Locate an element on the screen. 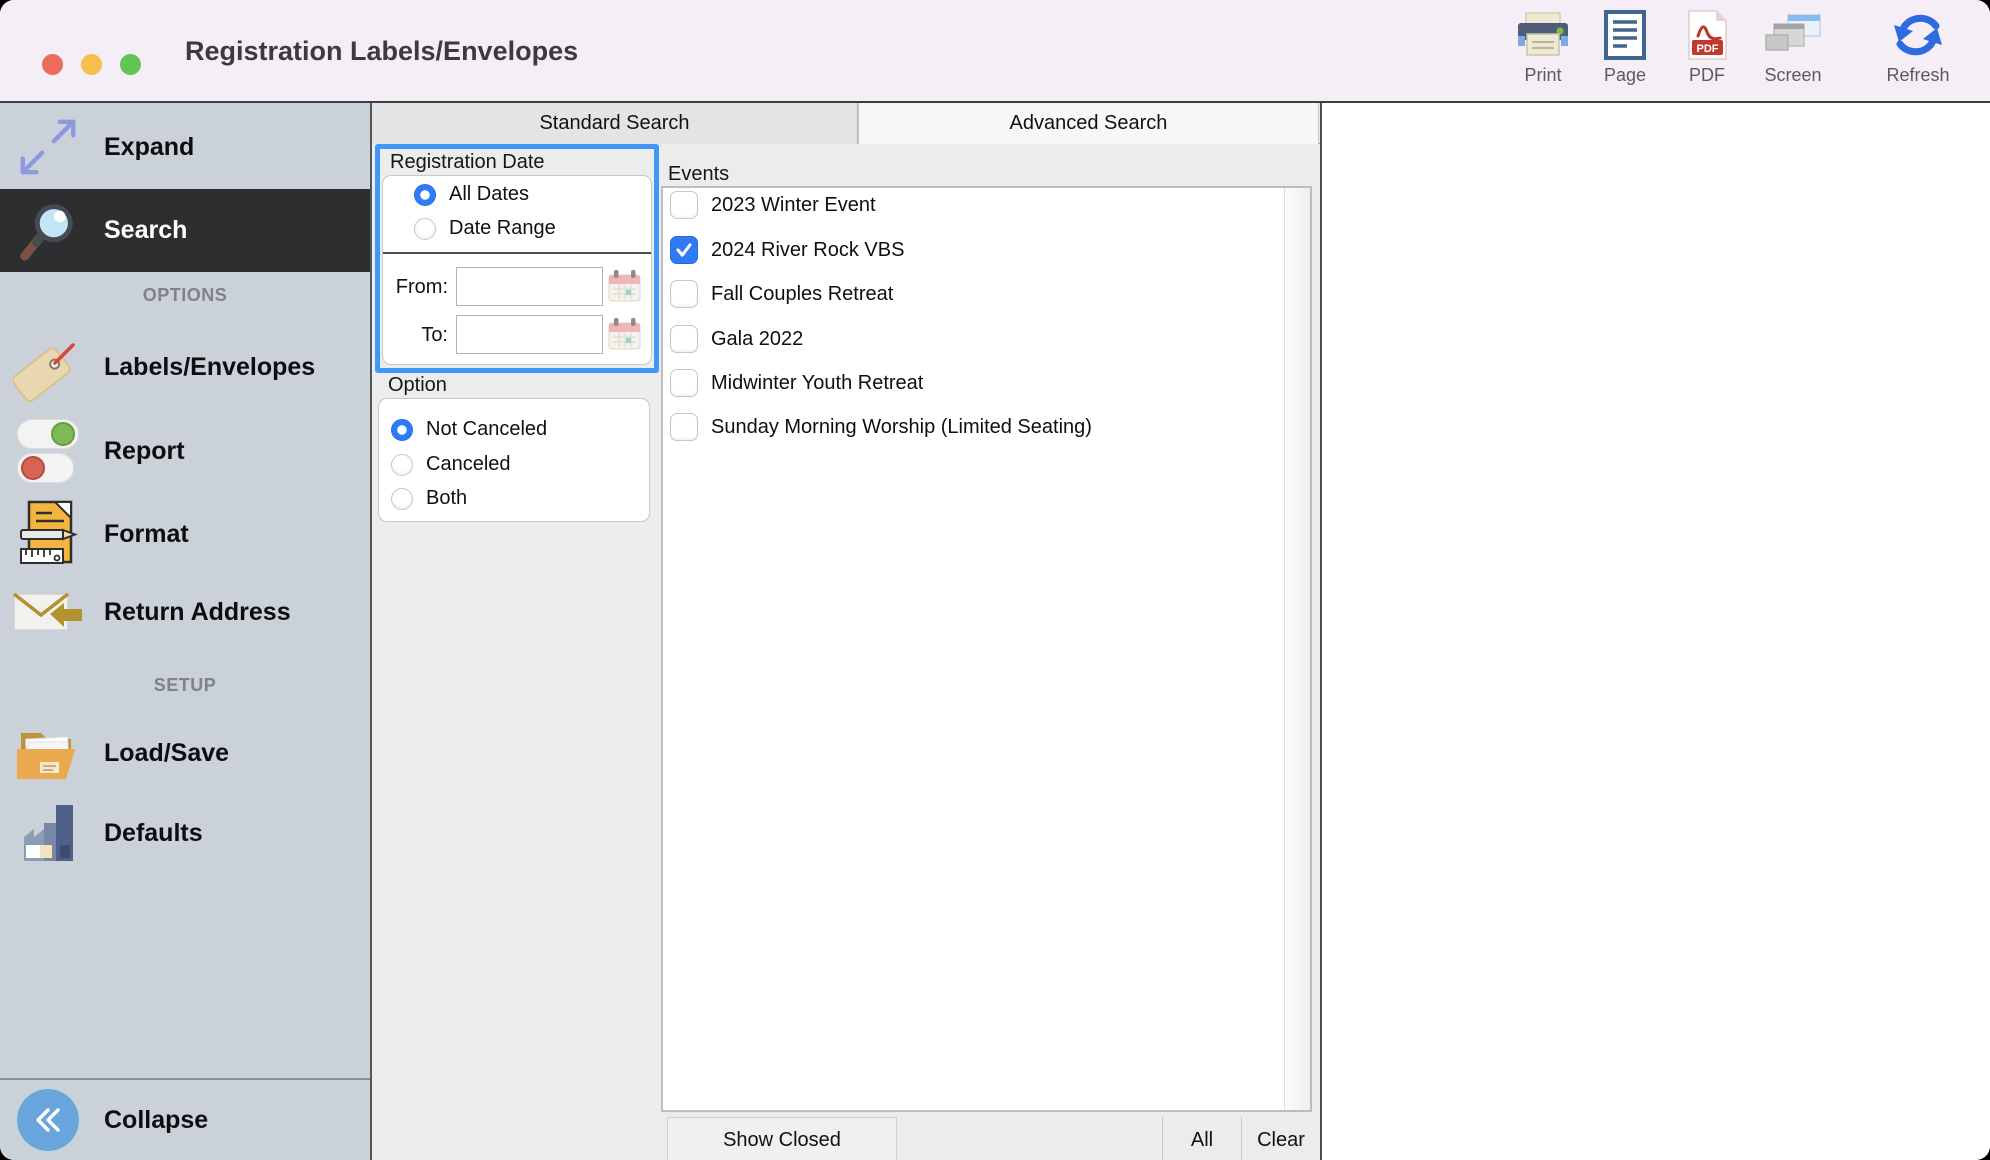  refresh-button: Refresh is located at coordinates (1918, 48).